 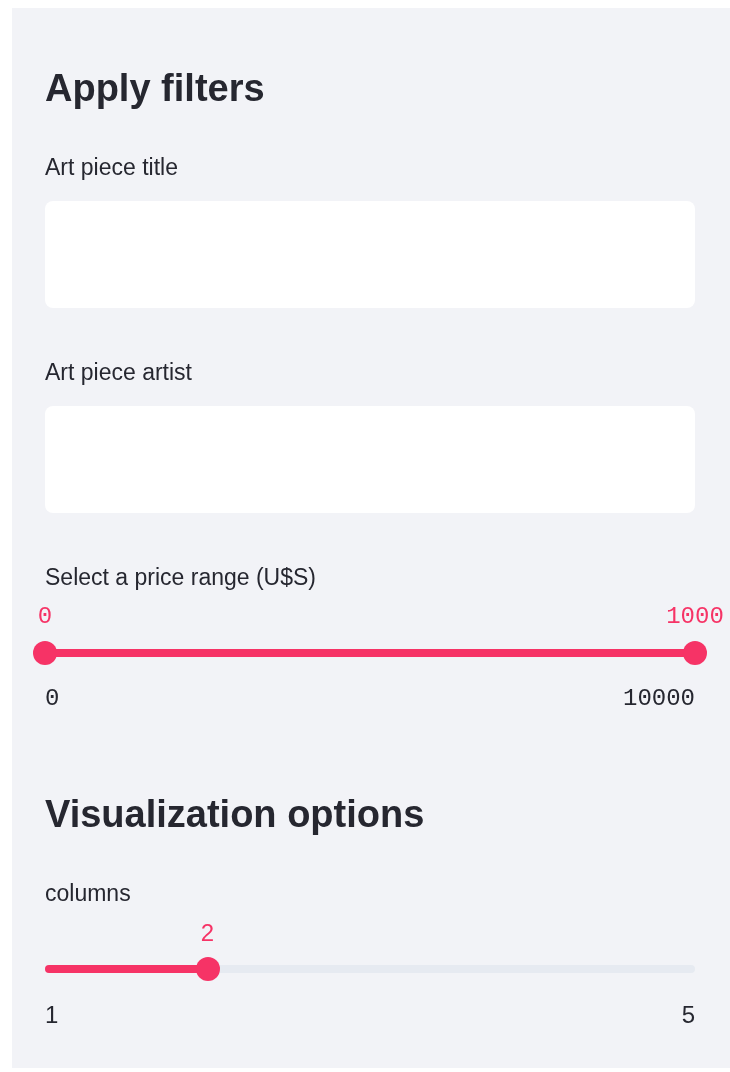 What do you see at coordinates (119, 372) in the screenshot?
I see `field-label: Art piece artist` at bounding box center [119, 372].